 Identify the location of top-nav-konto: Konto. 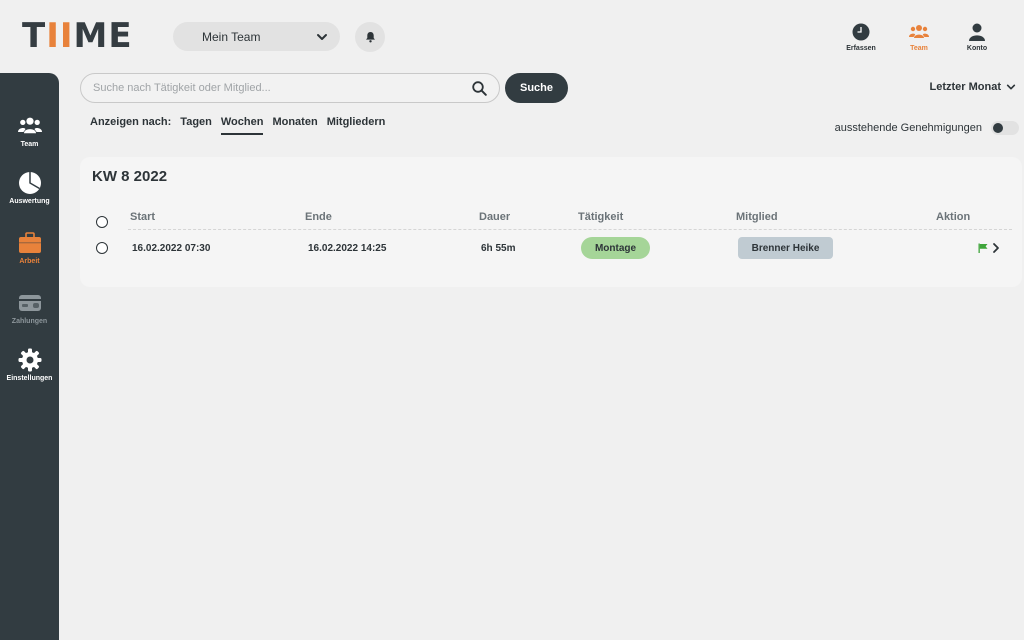
(977, 37).